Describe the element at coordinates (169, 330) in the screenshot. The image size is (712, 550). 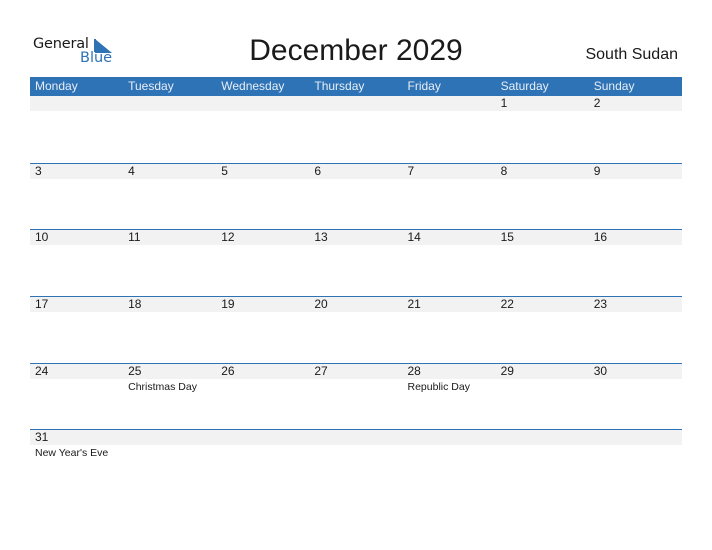
I see `day-cell: 18` at that location.